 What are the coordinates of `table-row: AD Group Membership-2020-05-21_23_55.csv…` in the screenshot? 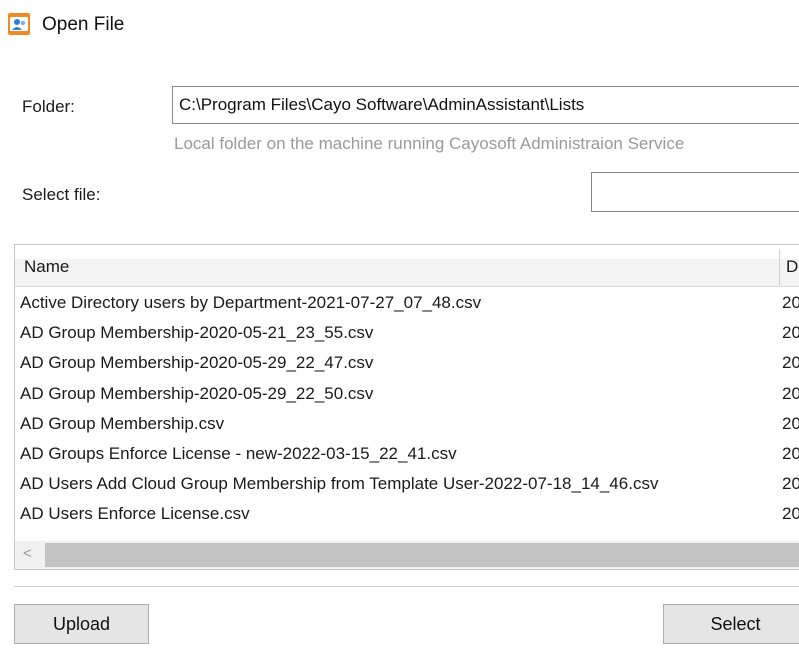 It's located at (407, 333).